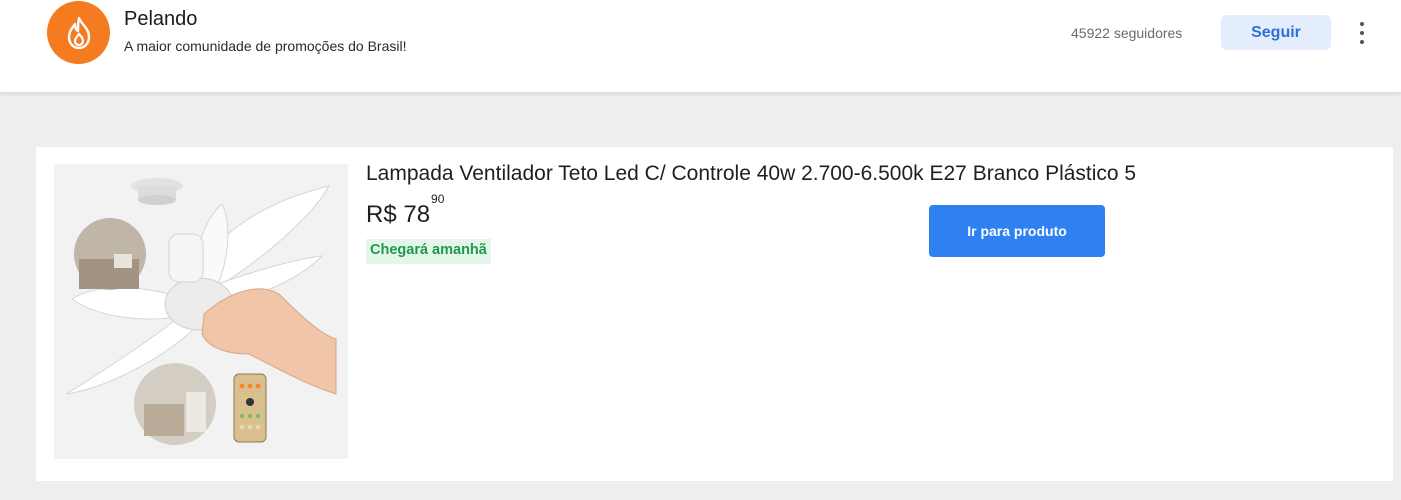  I want to click on follow-button: Seguir, so click(1276, 32).